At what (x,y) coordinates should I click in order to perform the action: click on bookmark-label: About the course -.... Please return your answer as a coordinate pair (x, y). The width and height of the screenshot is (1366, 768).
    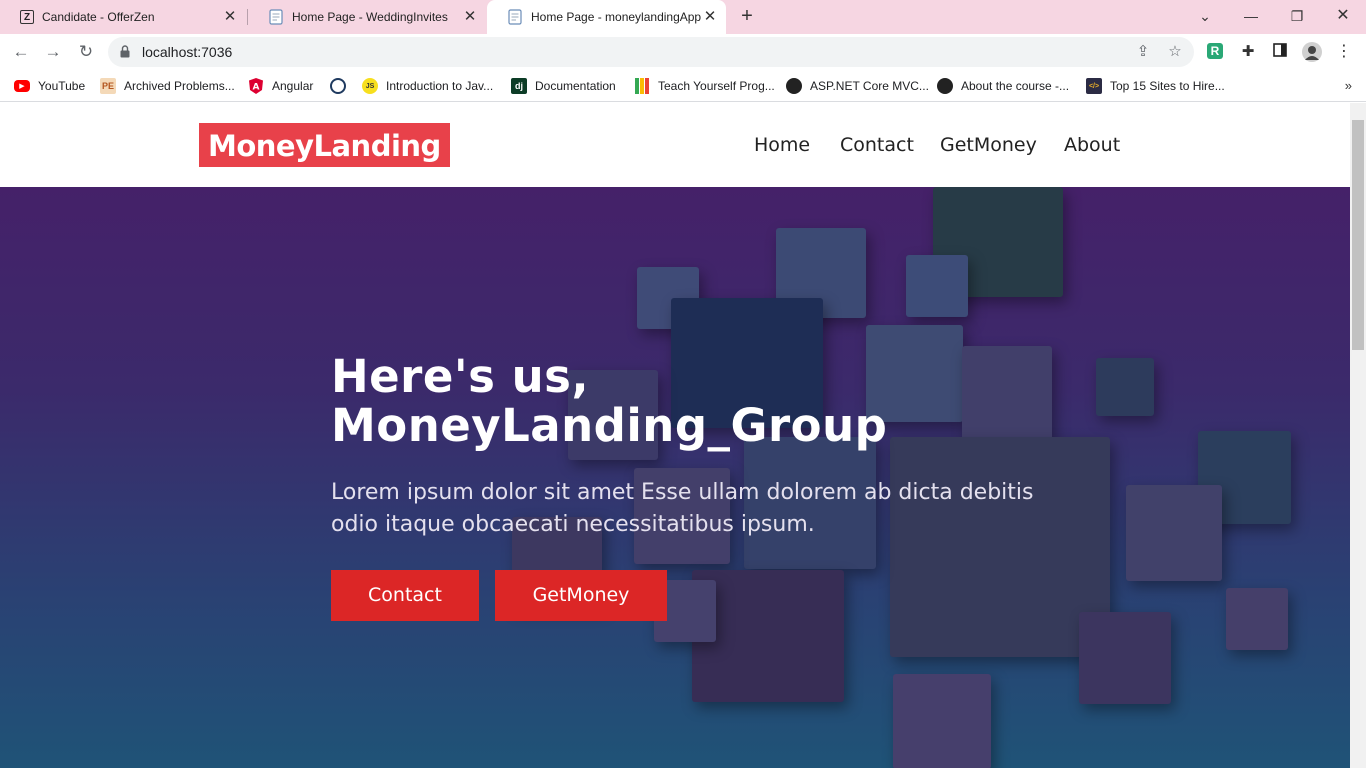
    Looking at the image, I should click on (1015, 86).